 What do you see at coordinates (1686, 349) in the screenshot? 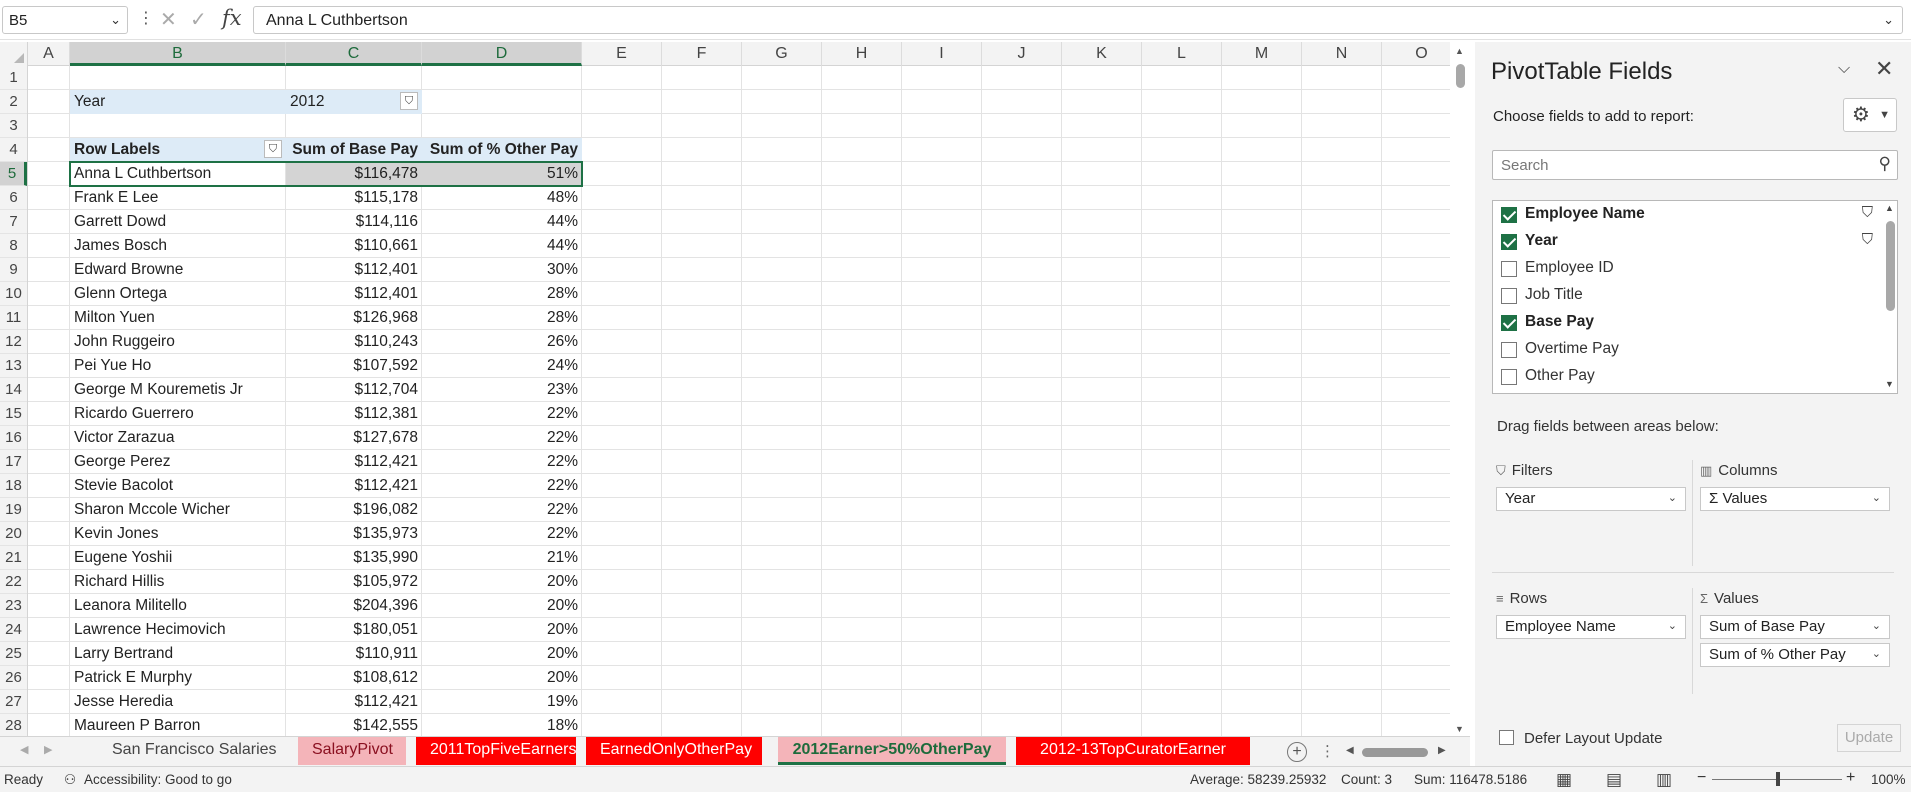
I see `field-item: Overtime Pay` at bounding box center [1686, 349].